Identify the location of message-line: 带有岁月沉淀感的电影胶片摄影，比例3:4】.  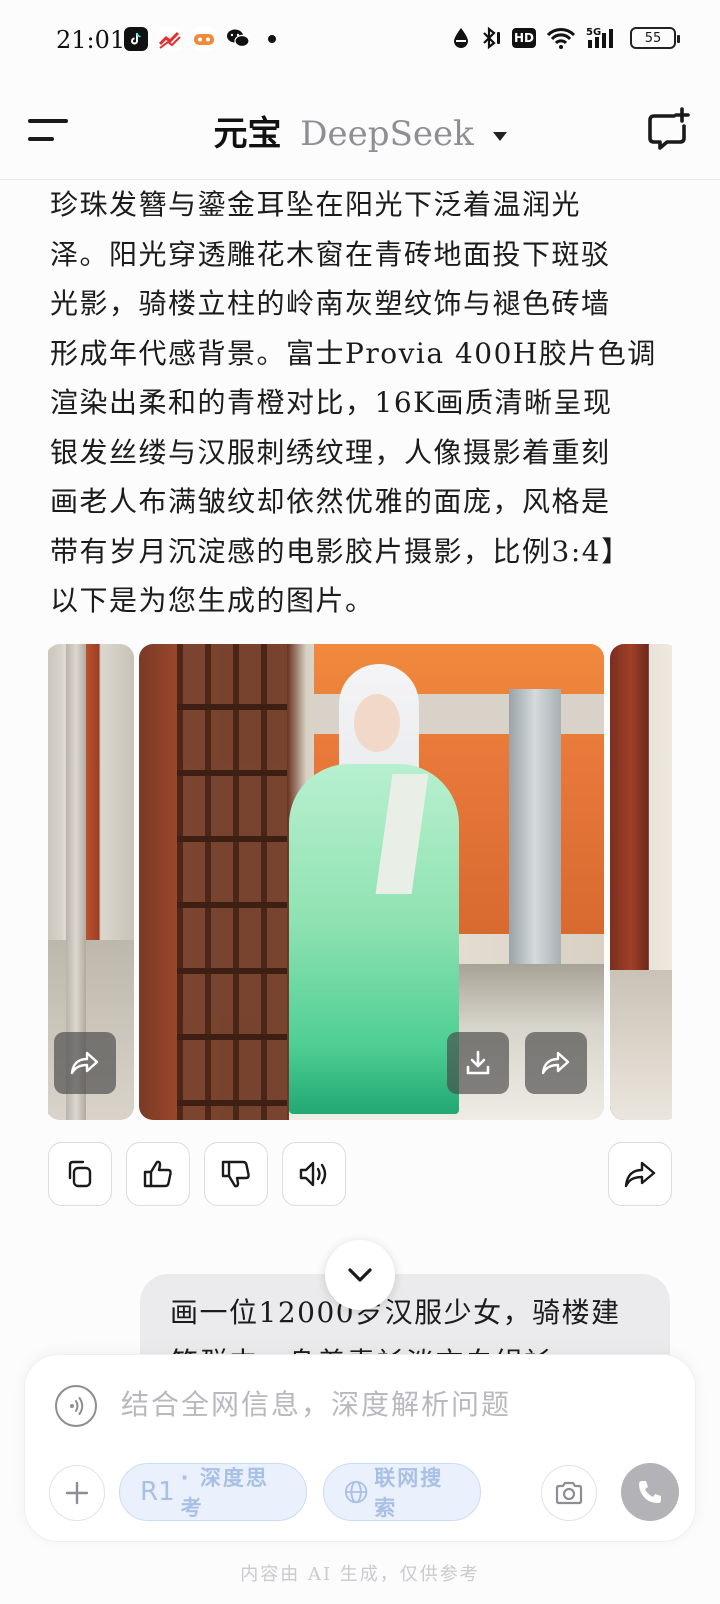
(340, 551).